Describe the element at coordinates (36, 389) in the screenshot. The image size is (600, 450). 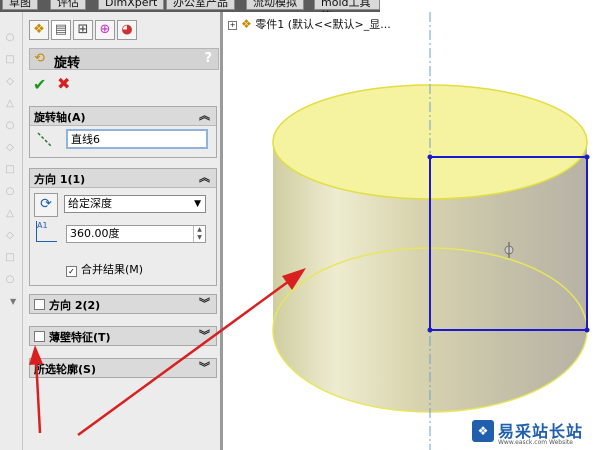
I see `annotation-arrow-vertical` at that location.